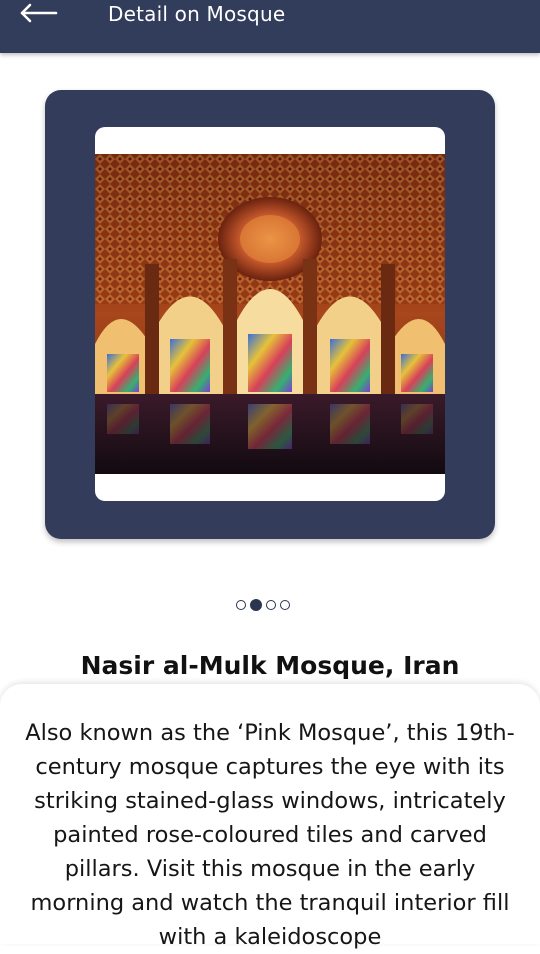 This screenshot has height=954, width=540. I want to click on app-bar: Detail on Mosque, so click(270, 26).